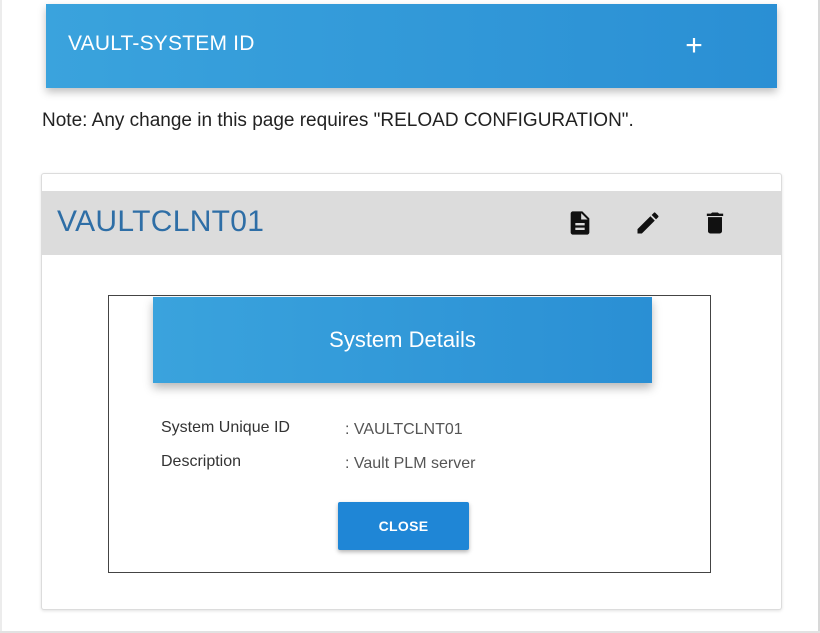  I want to click on edit-button, so click(648, 223).